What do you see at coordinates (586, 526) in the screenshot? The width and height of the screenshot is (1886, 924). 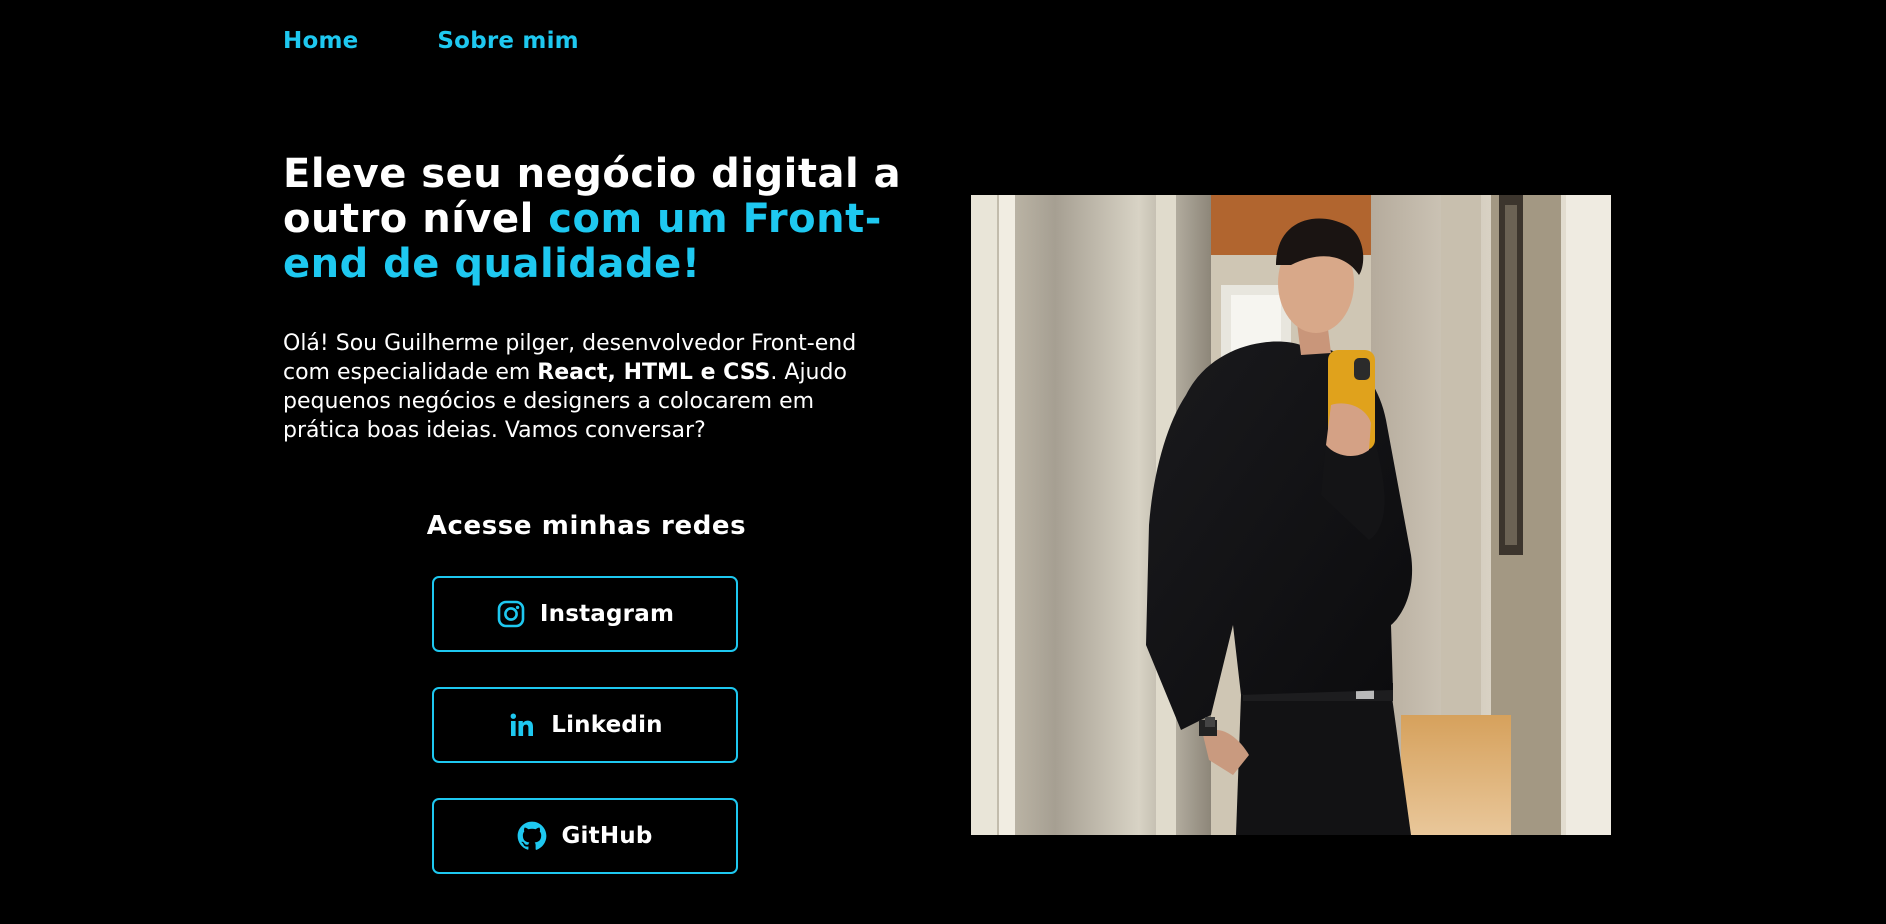 I see `social-section-title: Acesse minhas redes` at bounding box center [586, 526].